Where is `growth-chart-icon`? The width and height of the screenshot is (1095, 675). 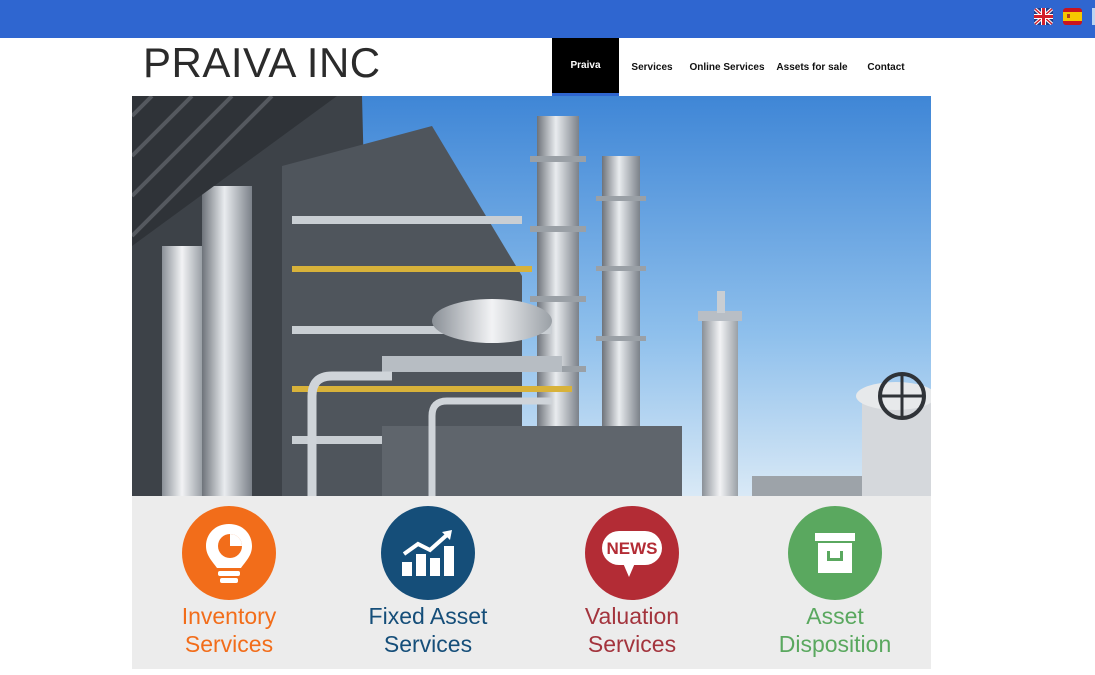
growth-chart-icon is located at coordinates (428, 553).